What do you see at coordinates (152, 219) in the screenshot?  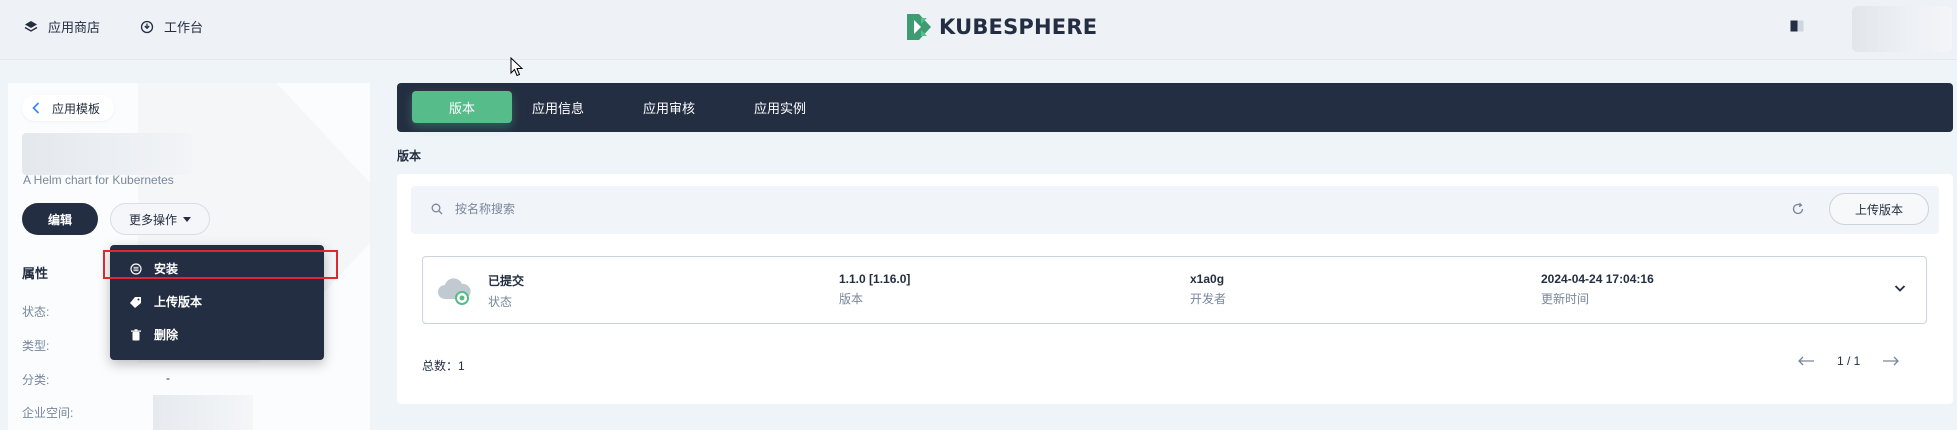 I see `more-actions-label: 更多操作` at bounding box center [152, 219].